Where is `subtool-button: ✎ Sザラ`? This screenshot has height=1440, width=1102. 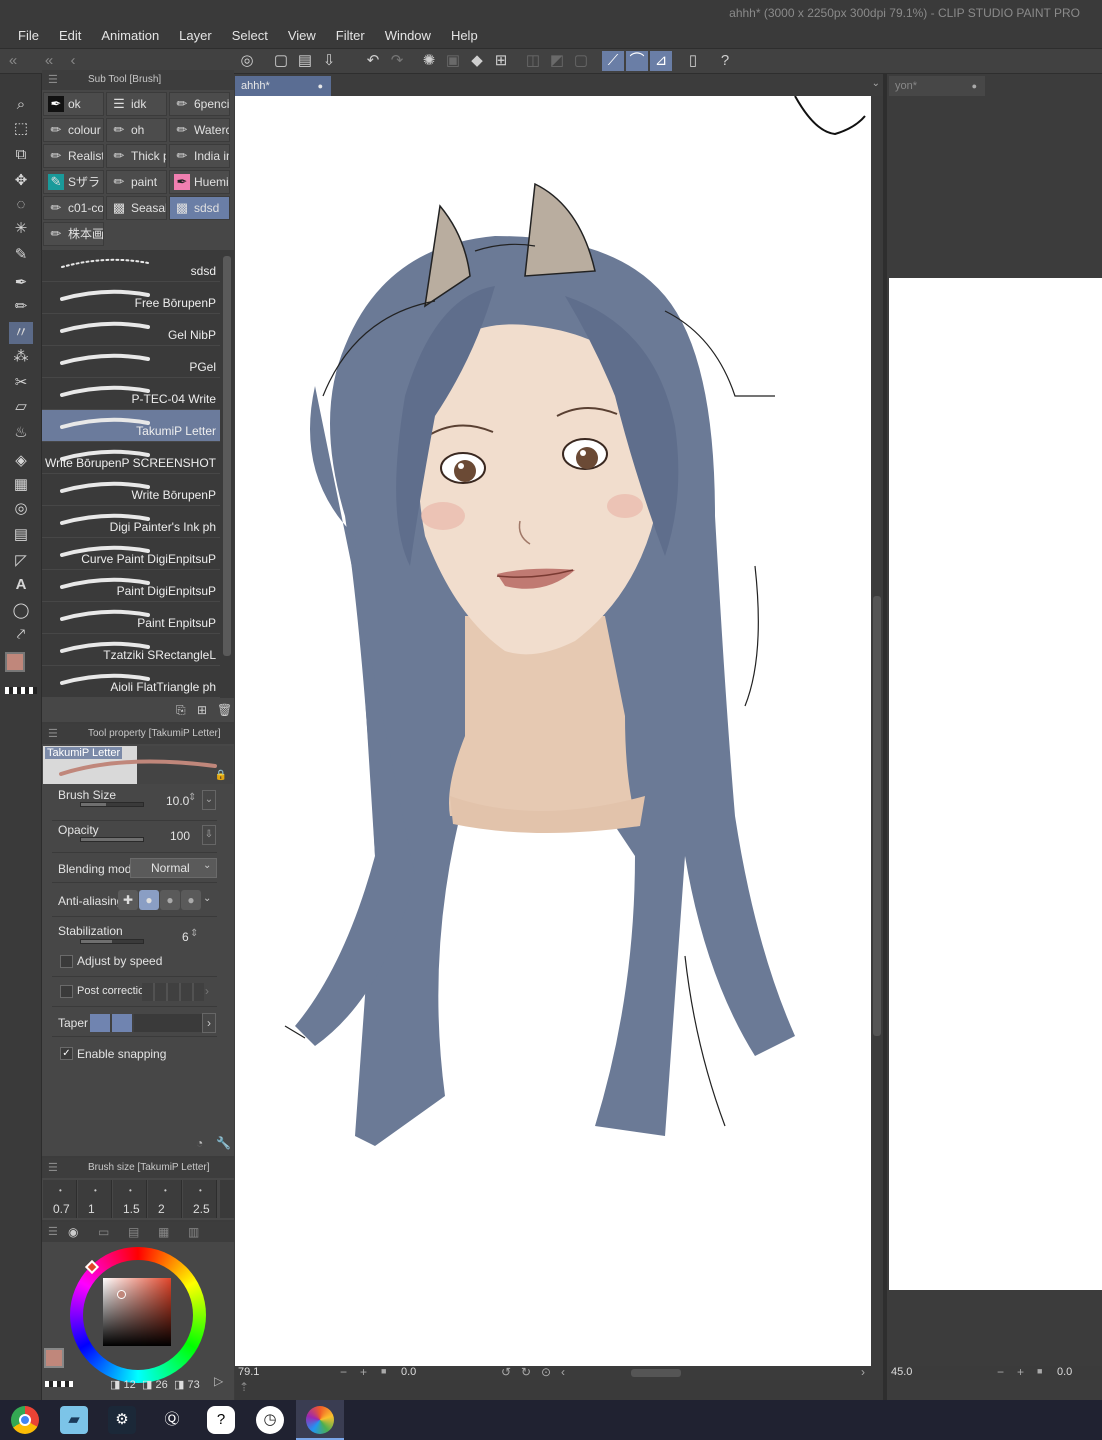 subtool-button: ✎ Sザラ is located at coordinates (73, 182).